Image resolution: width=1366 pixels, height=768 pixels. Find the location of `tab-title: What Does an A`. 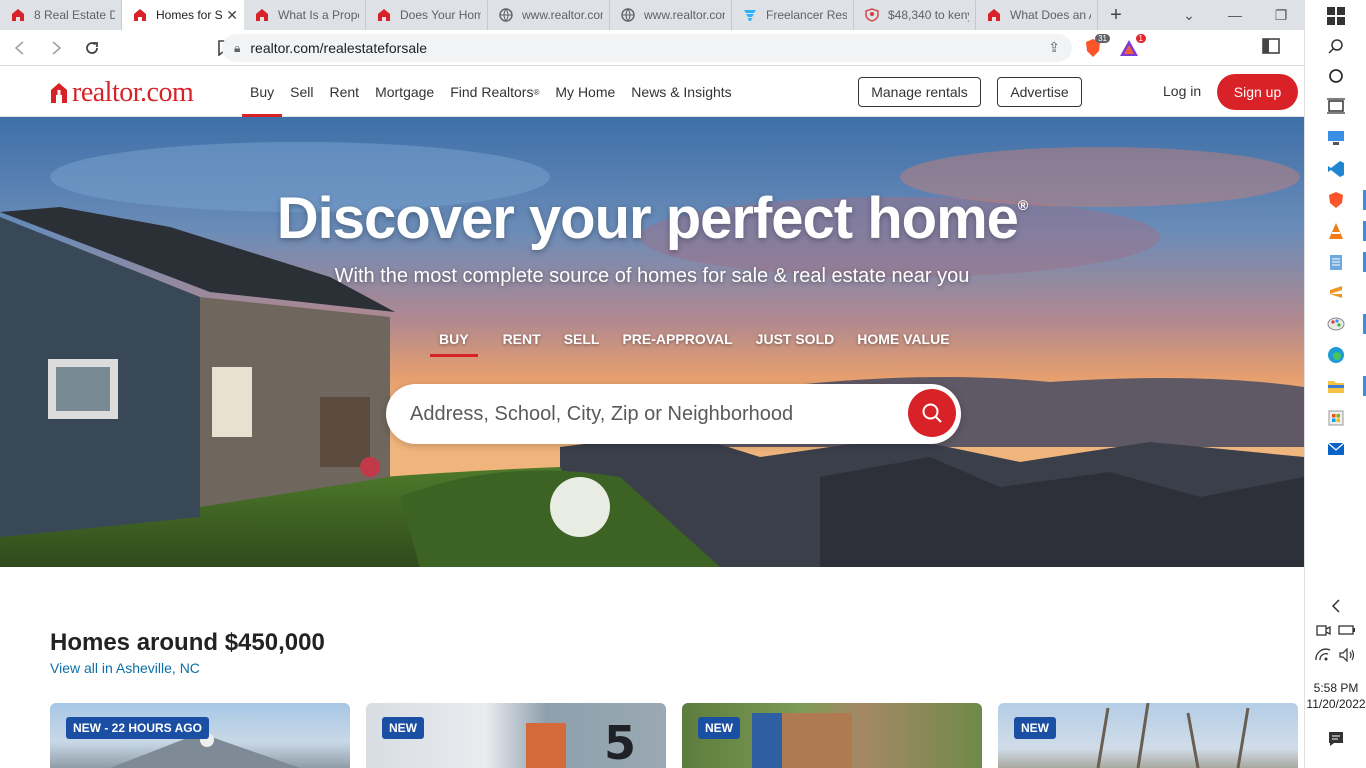

tab-title: What Does an A is located at coordinates (1050, 15).